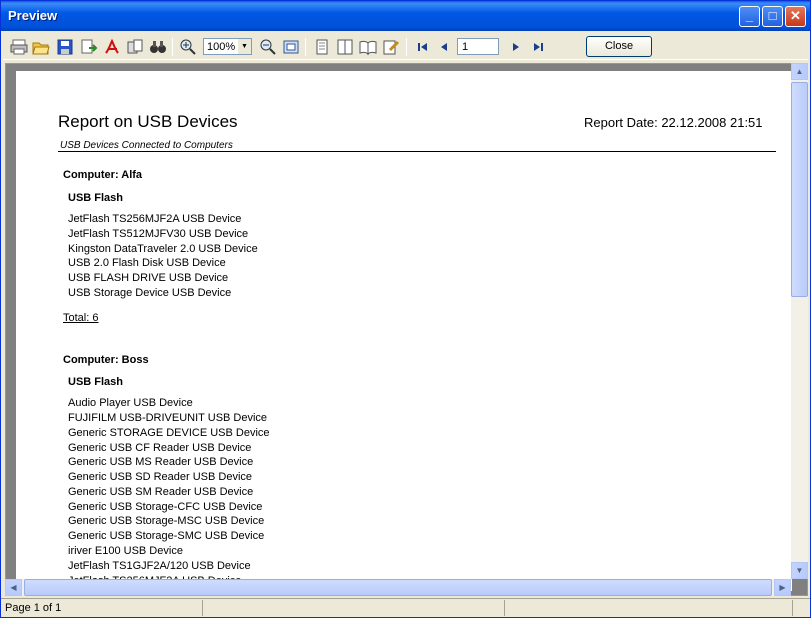 This screenshot has height=618, width=811. I want to click on device-item: Generic USB Storage-CFC USB Device, so click(165, 507).